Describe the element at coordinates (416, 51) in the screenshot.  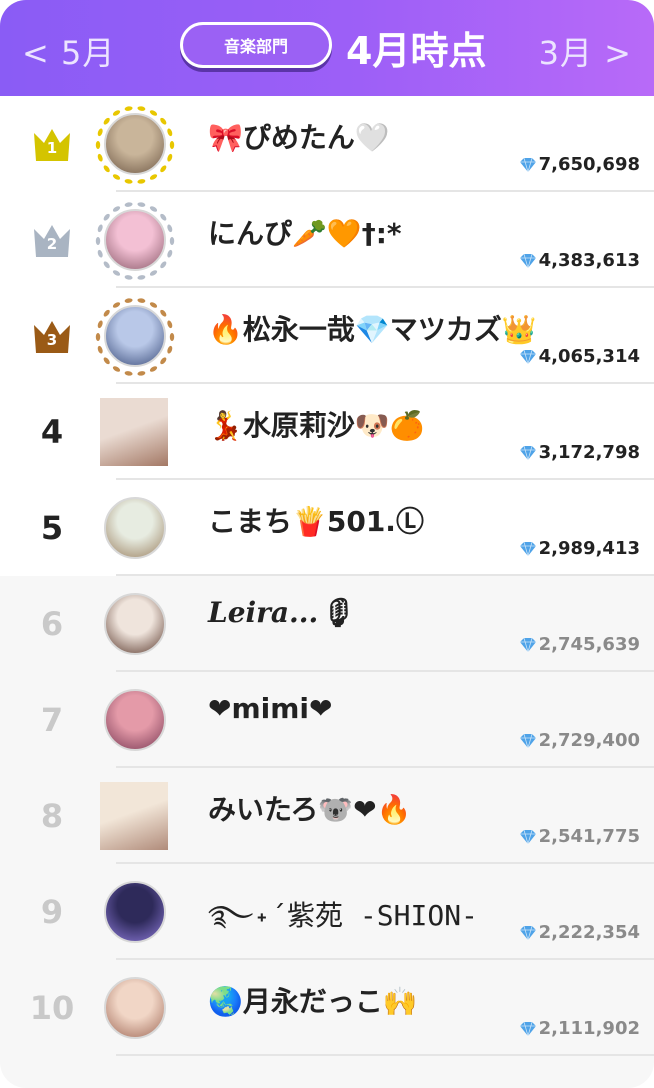
I see `period-title: 4月時点` at that location.